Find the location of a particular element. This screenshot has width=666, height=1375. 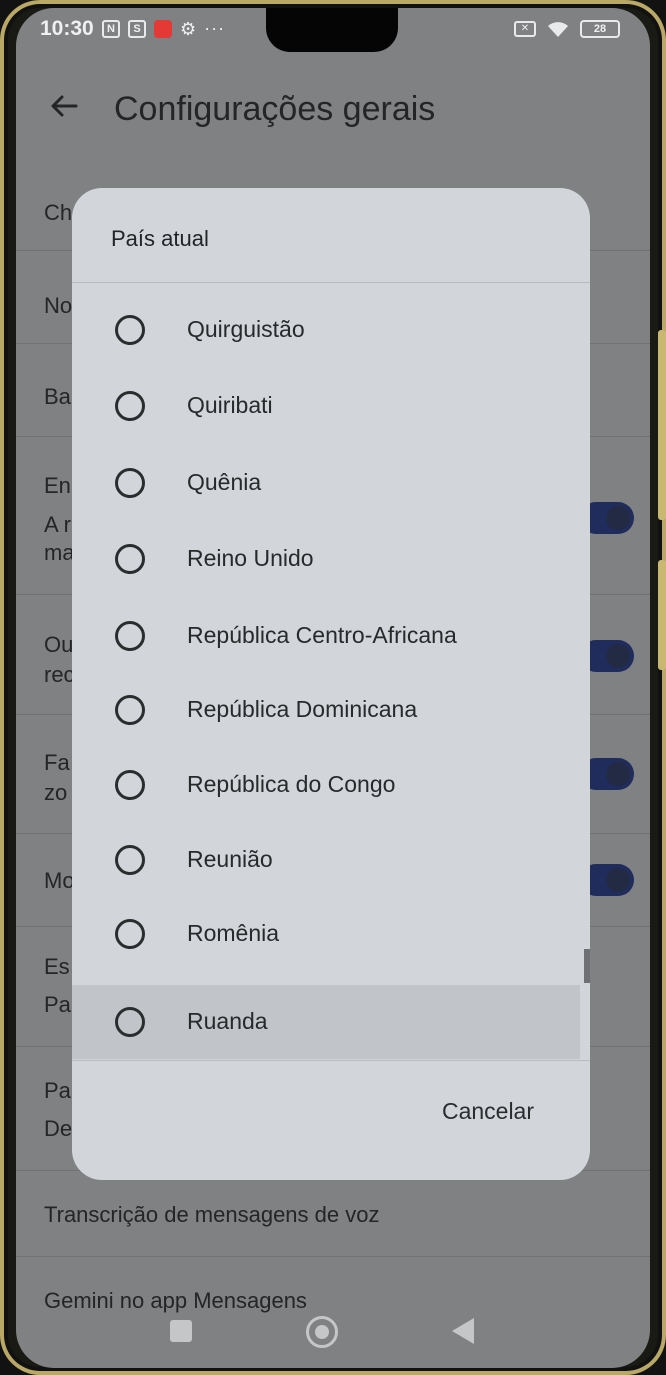

settings-item-mo: Mo is located at coordinates (59, 881).